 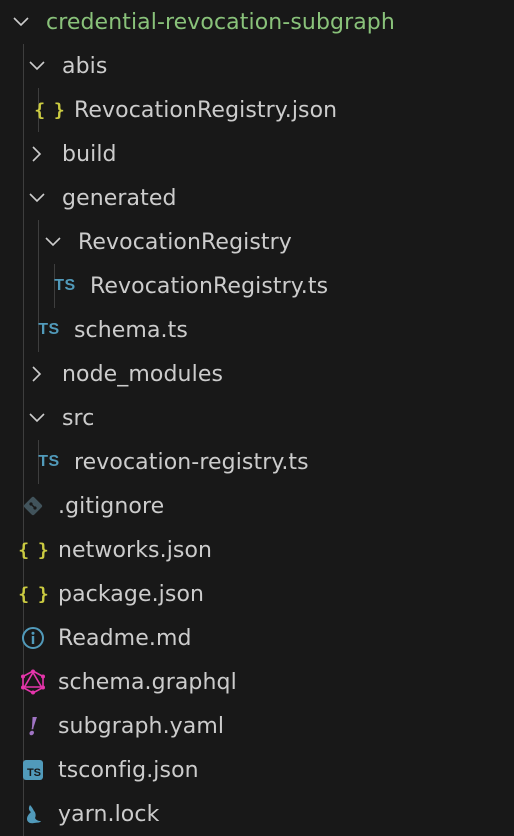 I want to click on tree-file-yarn-lock: yarn.lock, so click(x=257, y=814).